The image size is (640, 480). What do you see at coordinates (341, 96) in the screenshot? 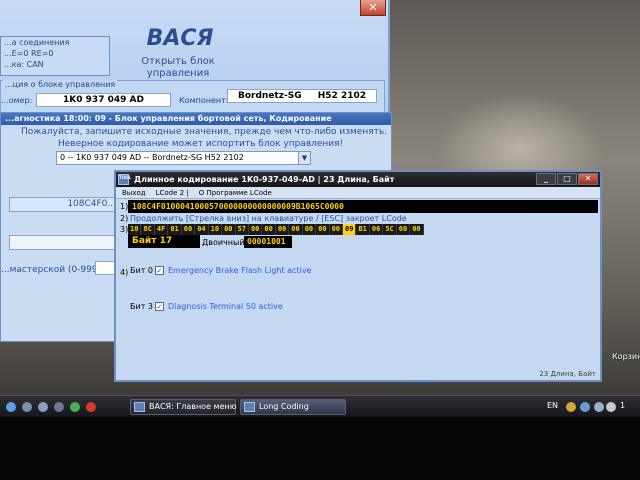
I see `component-version: H52 2102` at bounding box center [341, 96].